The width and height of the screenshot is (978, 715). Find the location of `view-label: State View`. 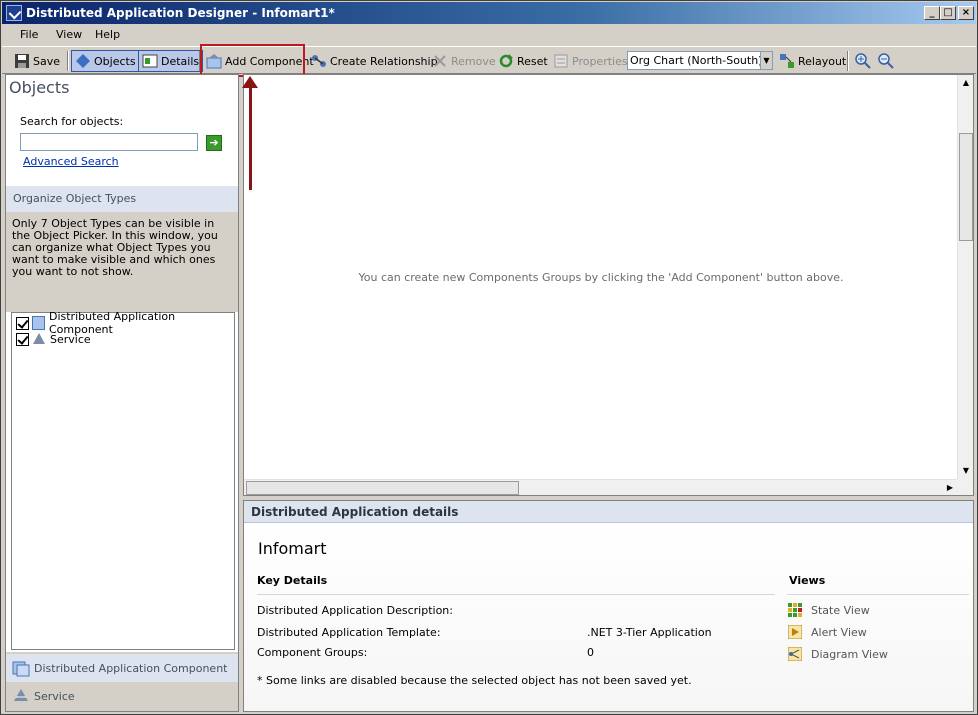

view-label: State View is located at coordinates (840, 610).